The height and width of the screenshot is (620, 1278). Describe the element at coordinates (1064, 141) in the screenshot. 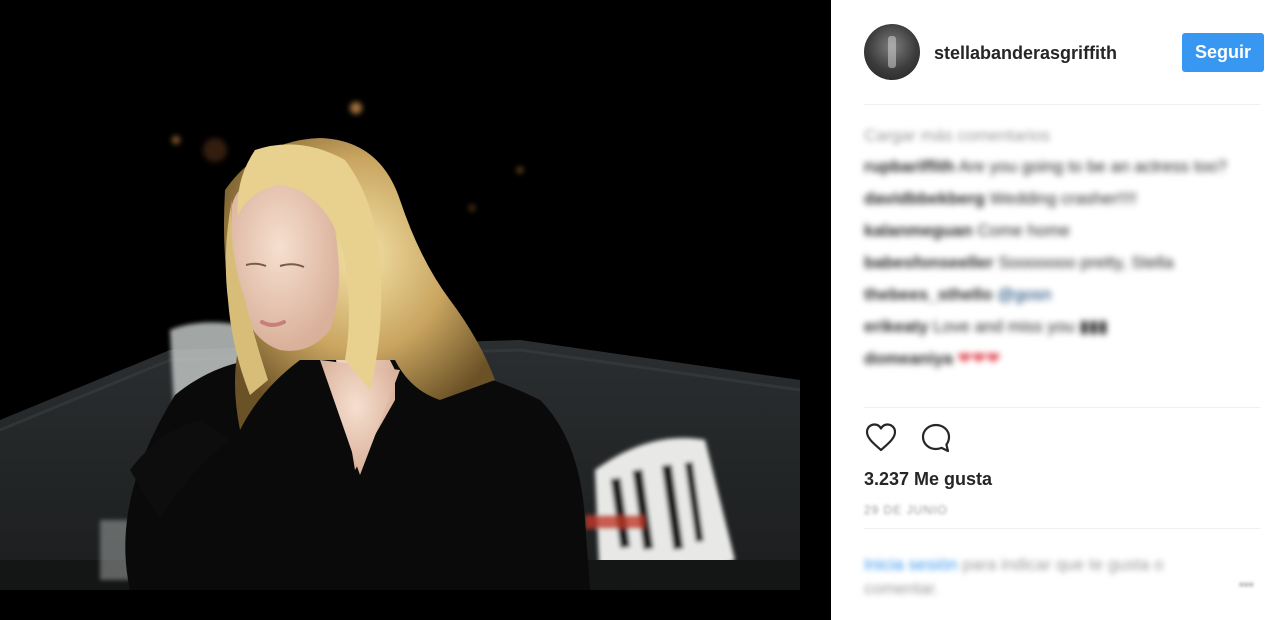

I see `load-more-comments-link: Cargar más comentarios` at that location.